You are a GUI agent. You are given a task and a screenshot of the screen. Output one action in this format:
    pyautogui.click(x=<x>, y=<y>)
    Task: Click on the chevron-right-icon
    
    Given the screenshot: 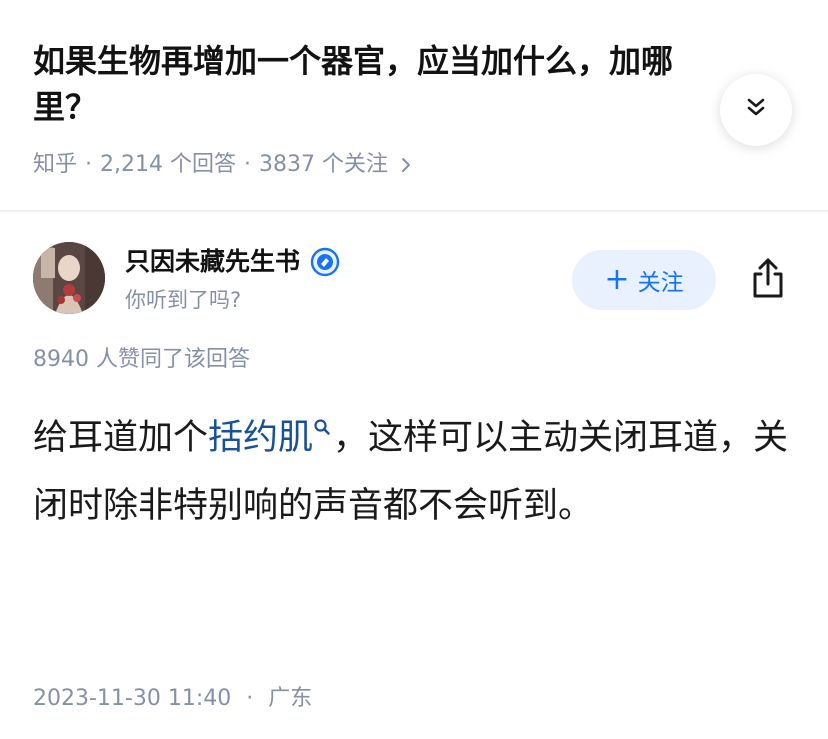 What is the action you would take?
    pyautogui.click(x=406, y=165)
    